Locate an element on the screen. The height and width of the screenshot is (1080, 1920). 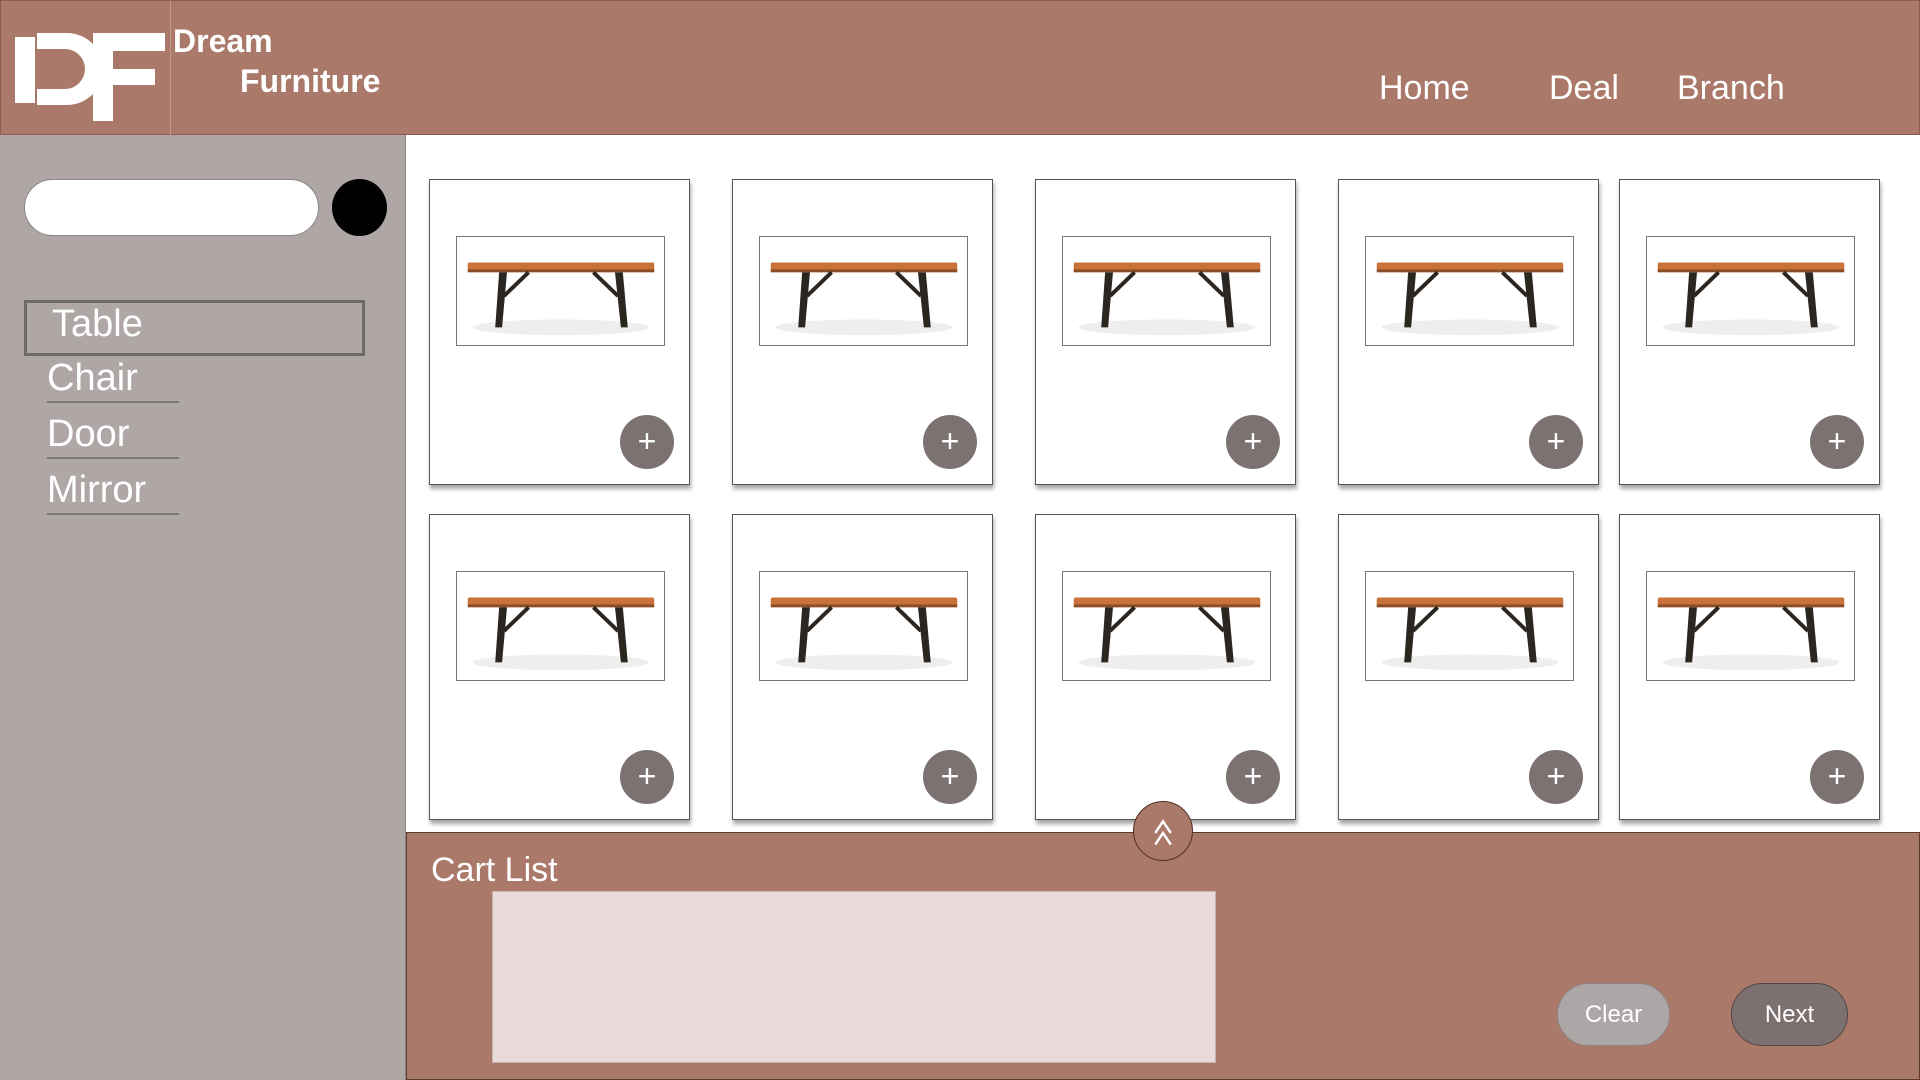
cart-toggle-button is located at coordinates (1163, 831).